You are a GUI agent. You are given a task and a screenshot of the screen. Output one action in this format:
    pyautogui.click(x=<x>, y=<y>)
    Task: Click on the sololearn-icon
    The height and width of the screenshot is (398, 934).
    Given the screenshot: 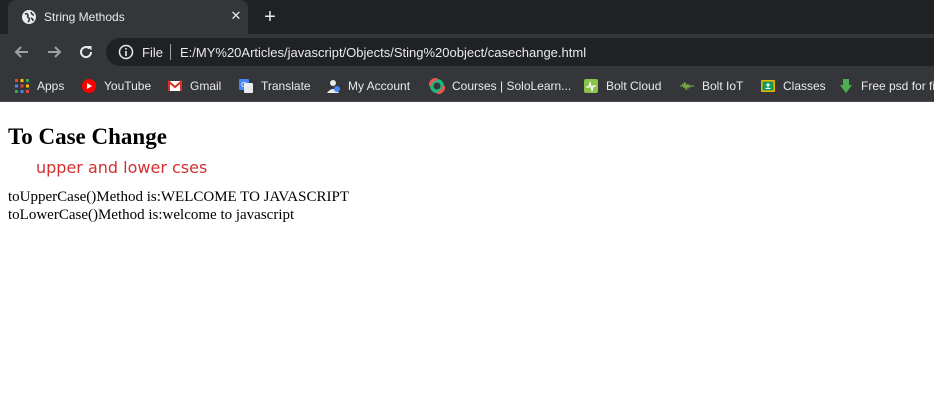 What is the action you would take?
    pyautogui.click(x=437, y=86)
    